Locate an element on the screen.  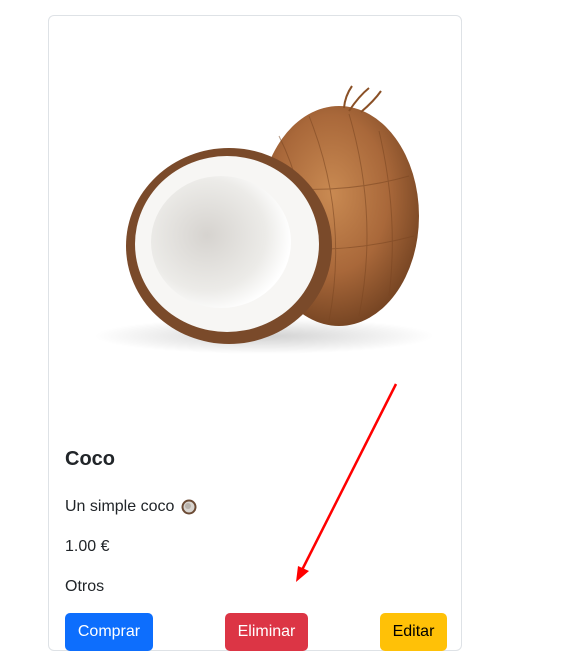
product-title: Coco is located at coordinates (90, 459).